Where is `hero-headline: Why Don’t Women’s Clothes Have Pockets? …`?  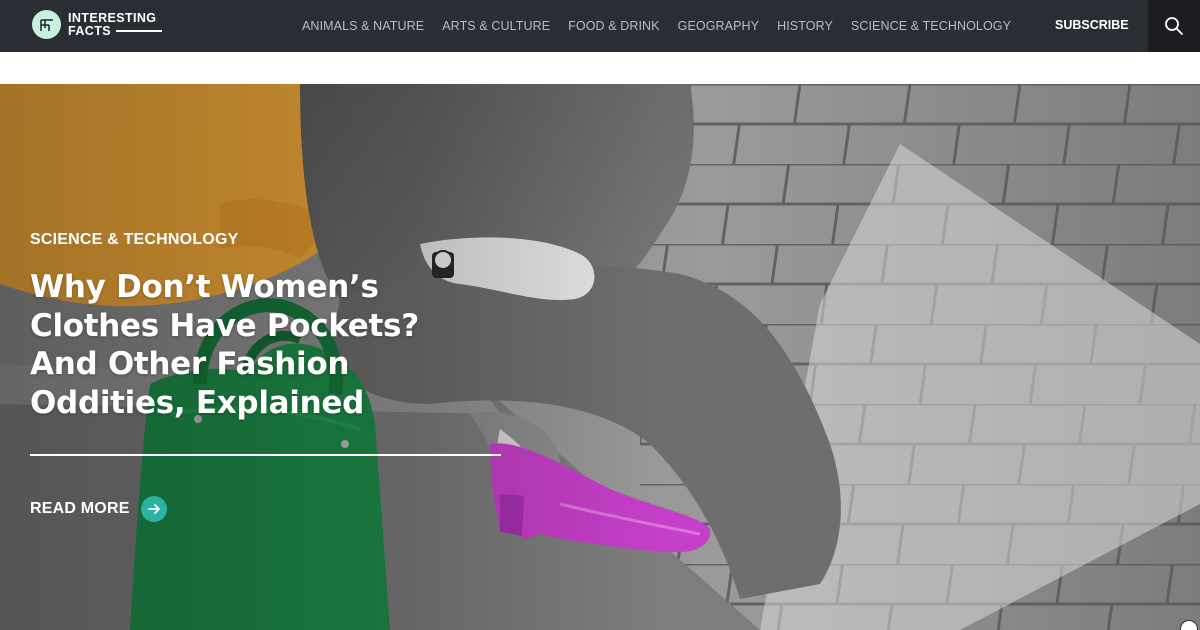
hero-headline: Why Don’t Women’s Clothes Have Pockets? … is located at coordinates (240, 345).